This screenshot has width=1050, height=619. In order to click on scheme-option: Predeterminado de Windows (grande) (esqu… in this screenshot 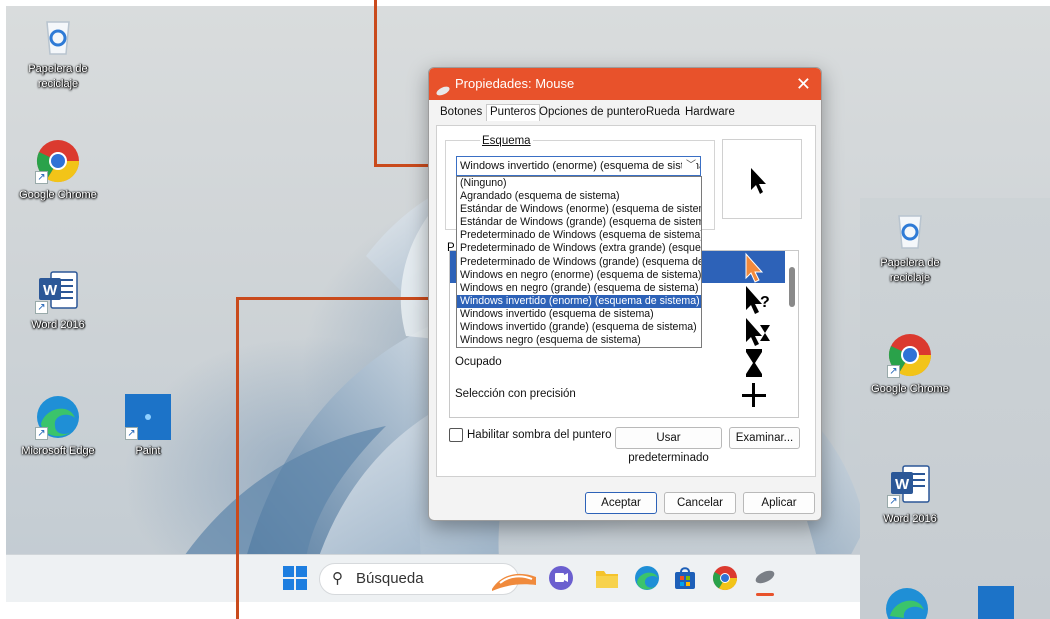, I will do `click(579, 262)`.